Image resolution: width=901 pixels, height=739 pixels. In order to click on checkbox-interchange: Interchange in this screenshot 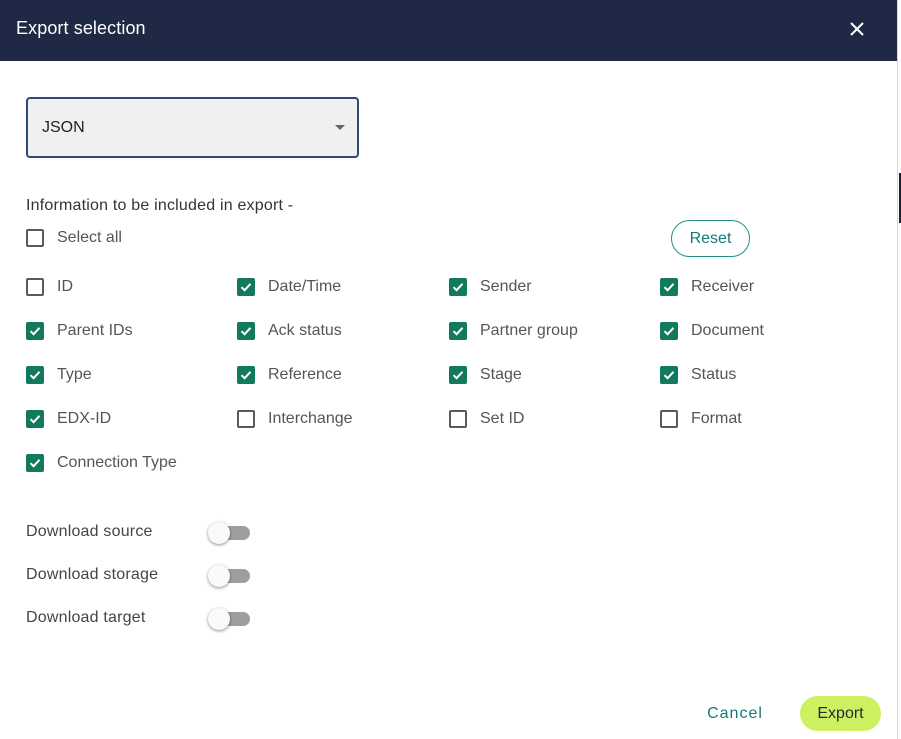, I will do `click(295, 419)`.